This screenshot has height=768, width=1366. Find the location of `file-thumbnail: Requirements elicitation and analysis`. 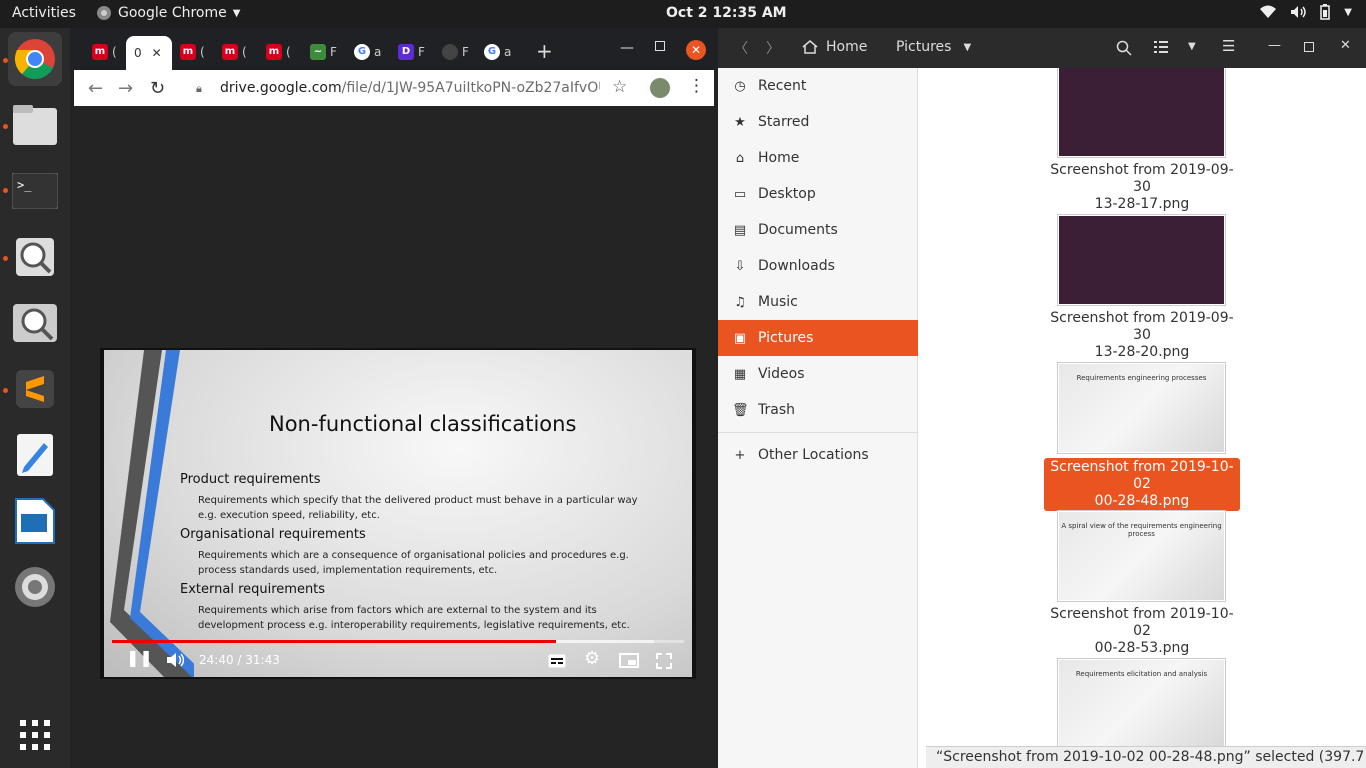

file-thumbnail: Requirements elicitation and analysis is located at coordinates (1141, 704).